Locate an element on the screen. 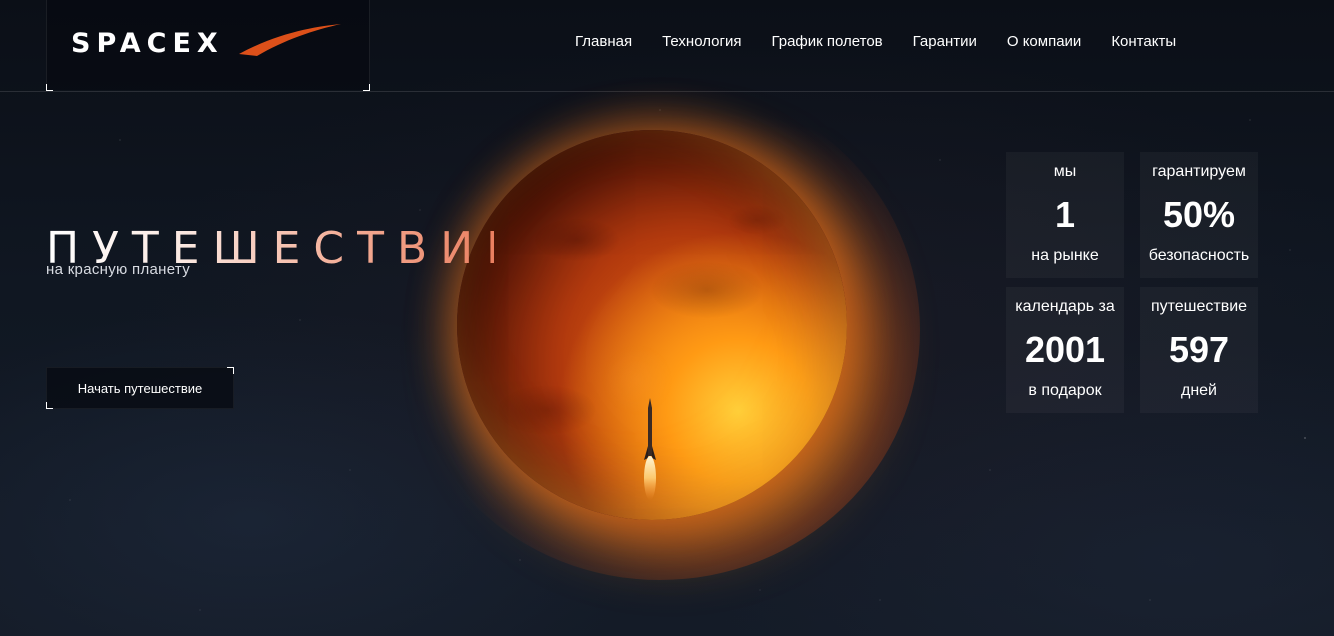 The image size is (1334, 636). stat-caption-top: путешествие is located at coordinates (1199, 306).